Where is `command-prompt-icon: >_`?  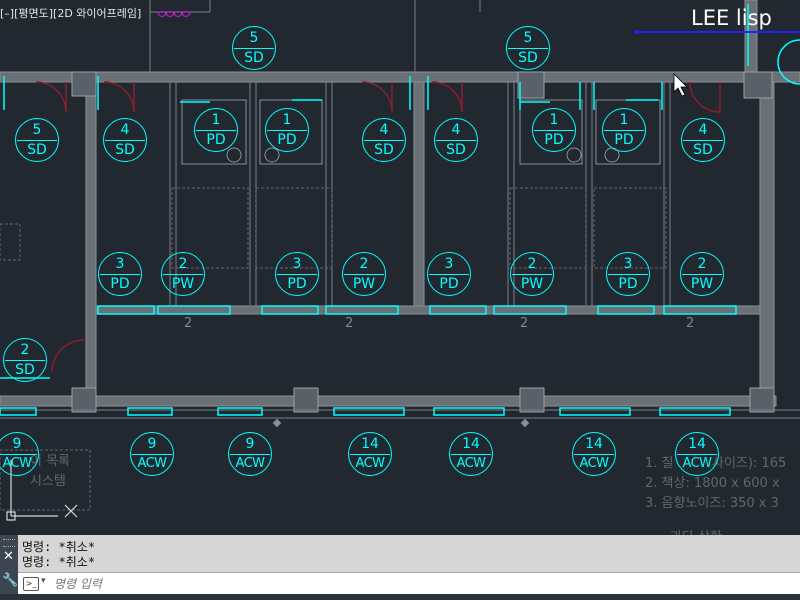
command-prompt-icon: >_ is located at coordinates (31, 584).